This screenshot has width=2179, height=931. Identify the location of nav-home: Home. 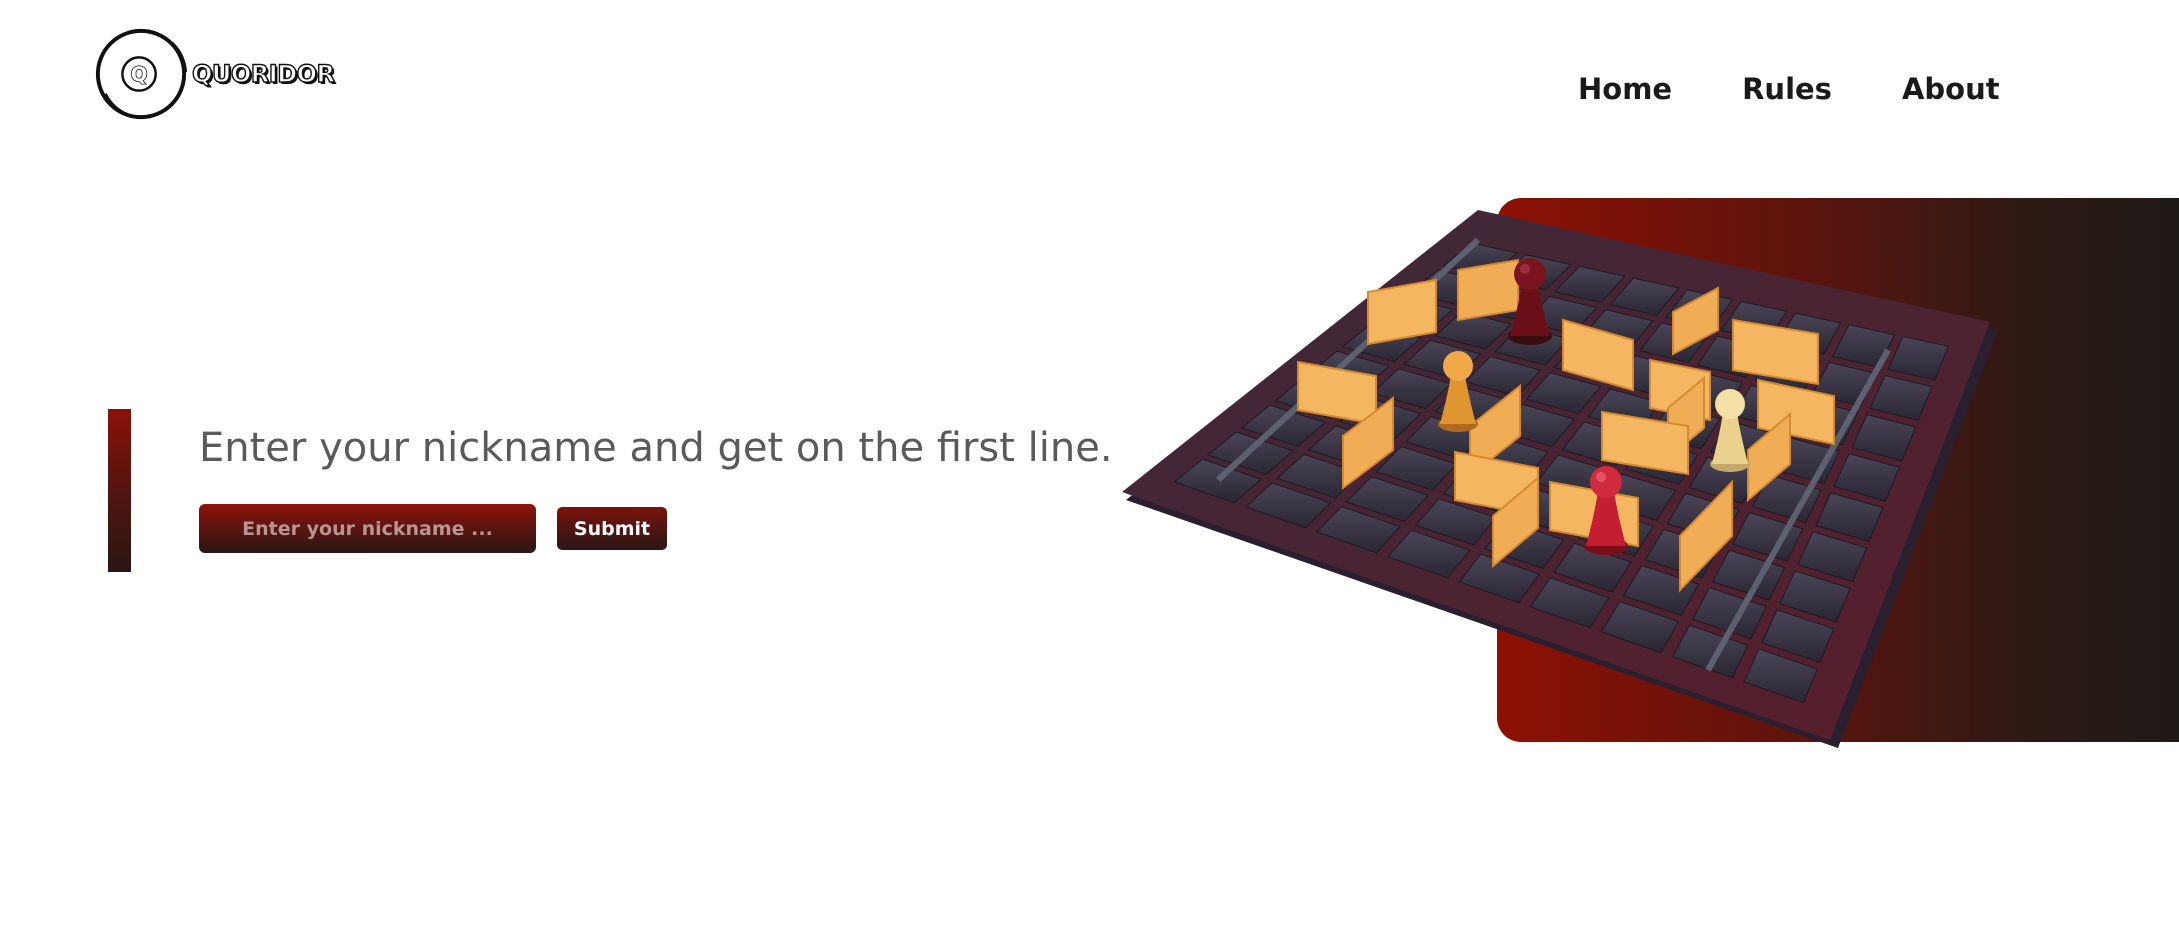
(1625, 89).